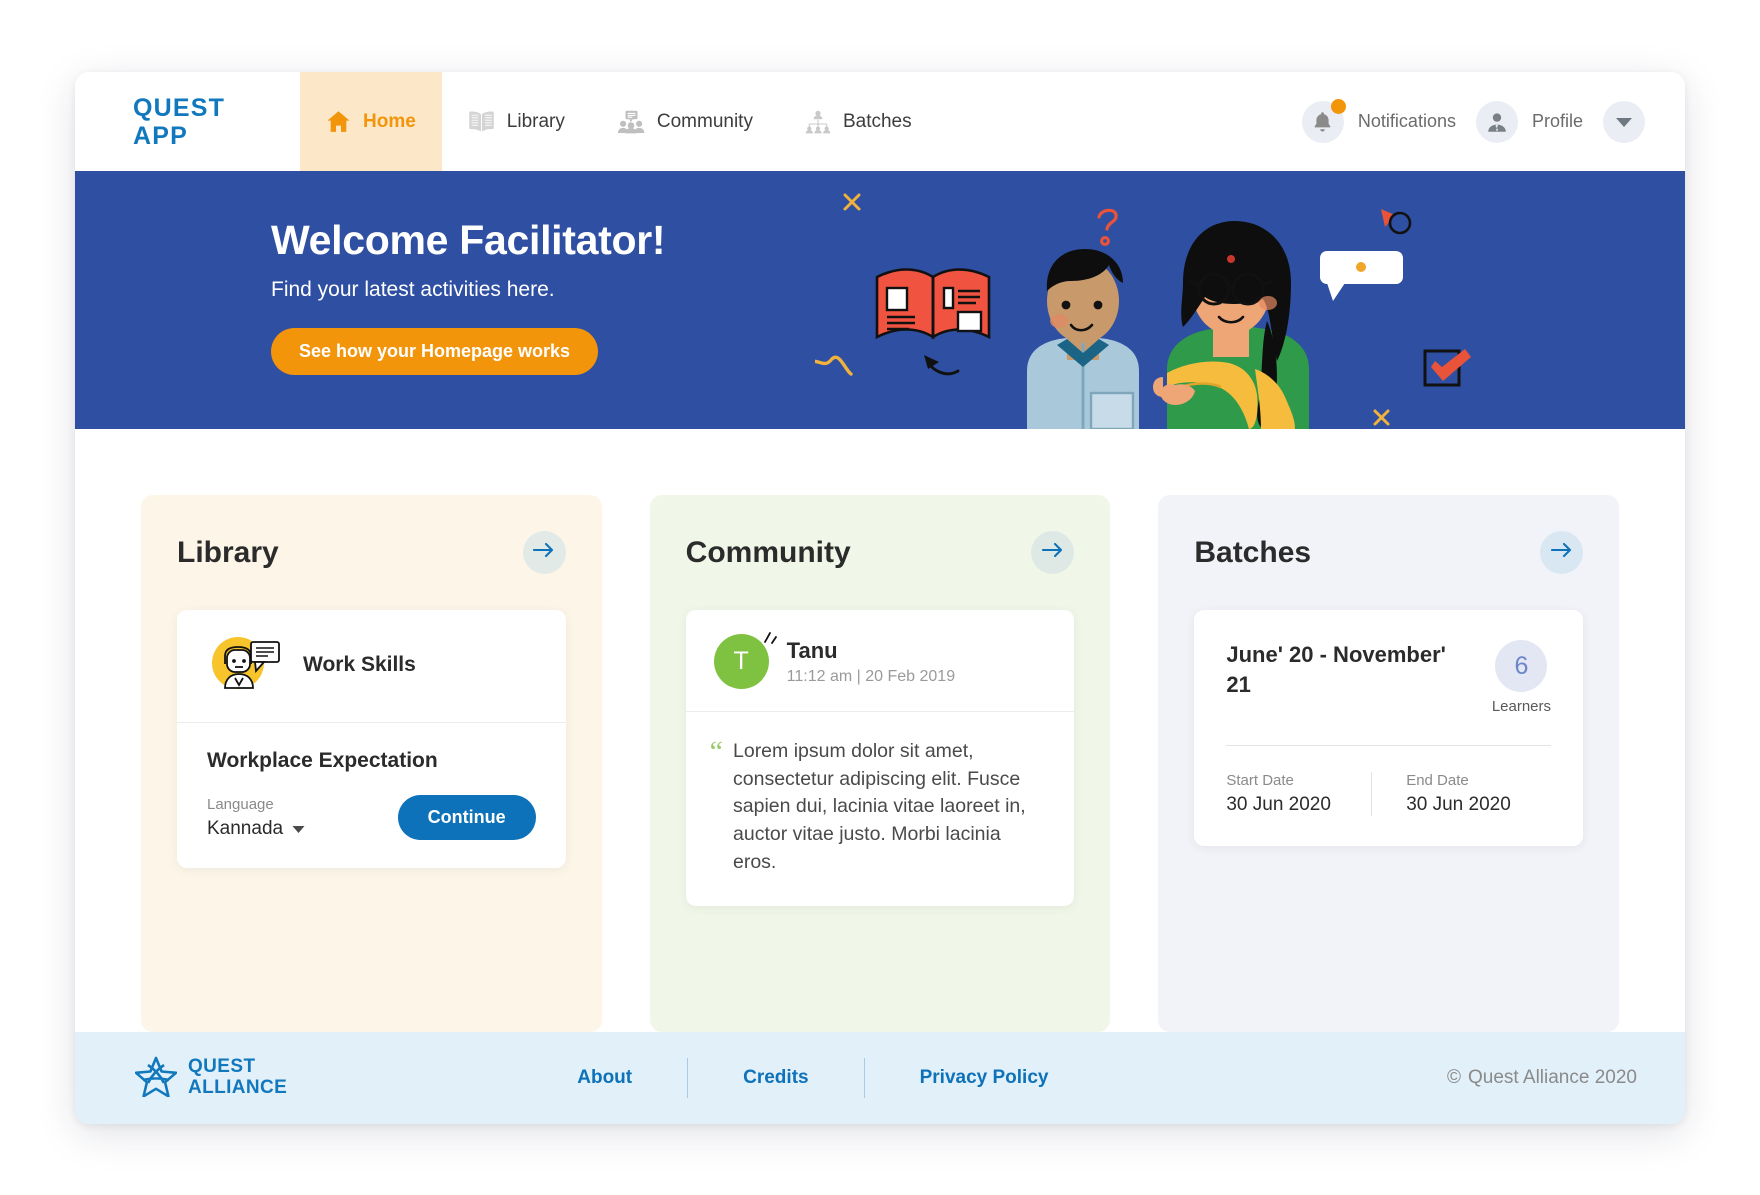 The image size is (1760, 1195). What do you see at coordinates (238, 1087) in the screenshot?
I see `footer-logo-line2: ALLIANCE` at bounding box center [238, 1087].